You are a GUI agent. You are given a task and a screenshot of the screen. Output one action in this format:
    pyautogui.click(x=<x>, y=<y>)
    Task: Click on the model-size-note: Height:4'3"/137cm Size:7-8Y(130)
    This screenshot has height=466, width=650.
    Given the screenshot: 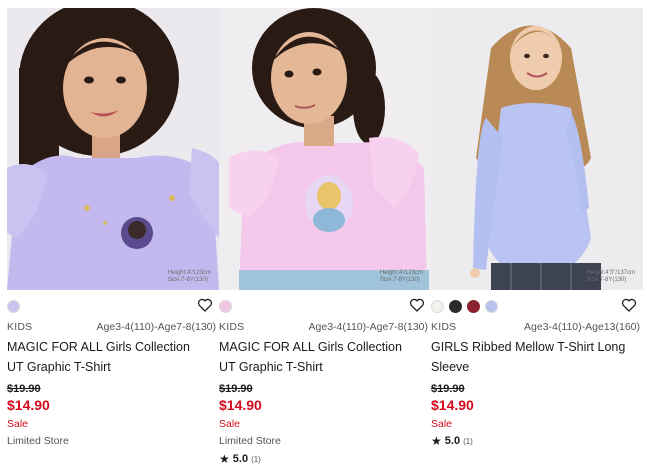 What is the action you would take?
    pyautogui.click(x=610, y=276)
    